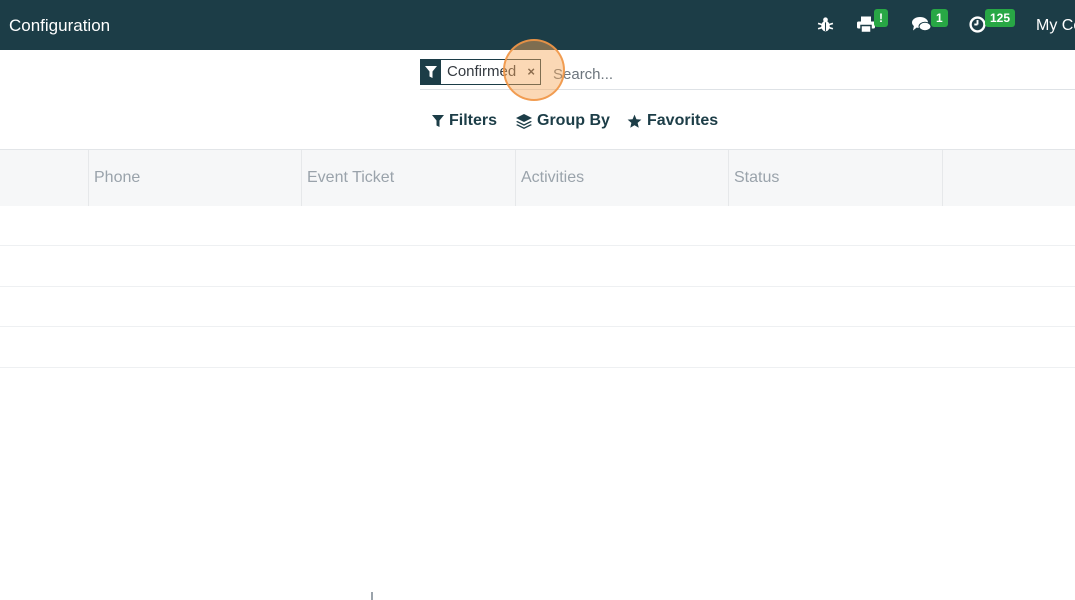  Describe the element at coordinates (922, 24) in the screenshot. I see `chat-icon` at that location.